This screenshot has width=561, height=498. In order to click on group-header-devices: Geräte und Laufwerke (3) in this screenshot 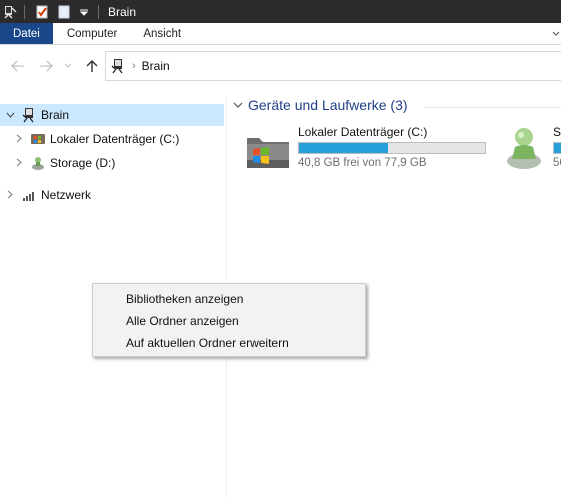, I will do `click(320, 105)`.